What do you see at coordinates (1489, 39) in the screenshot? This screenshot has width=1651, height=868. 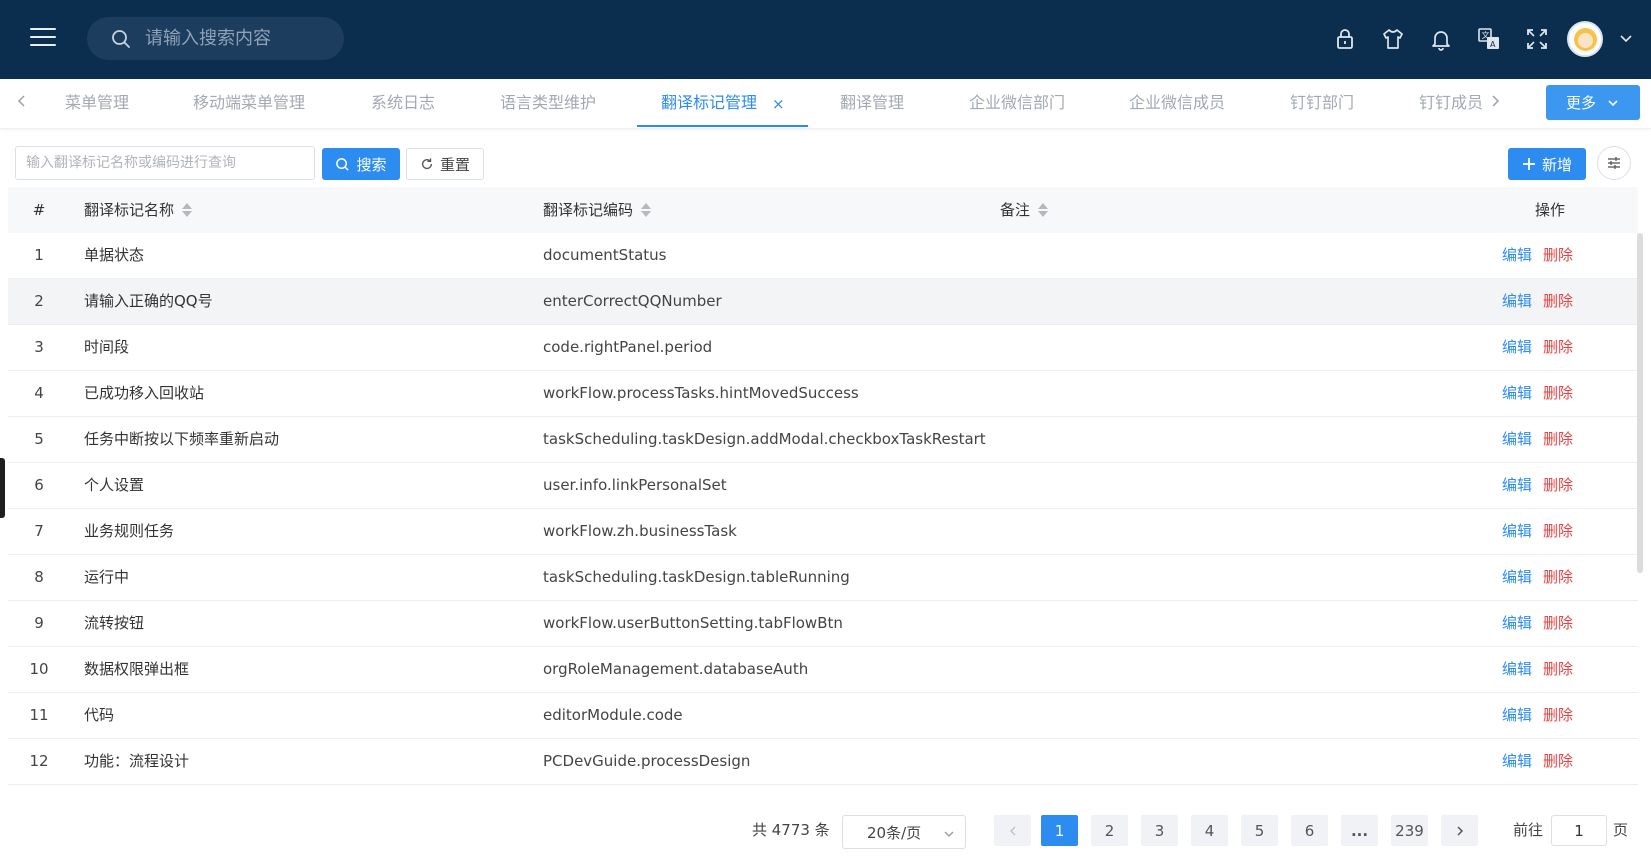 I see `translate-icon: 文A` at bounding box center [1489, 39].